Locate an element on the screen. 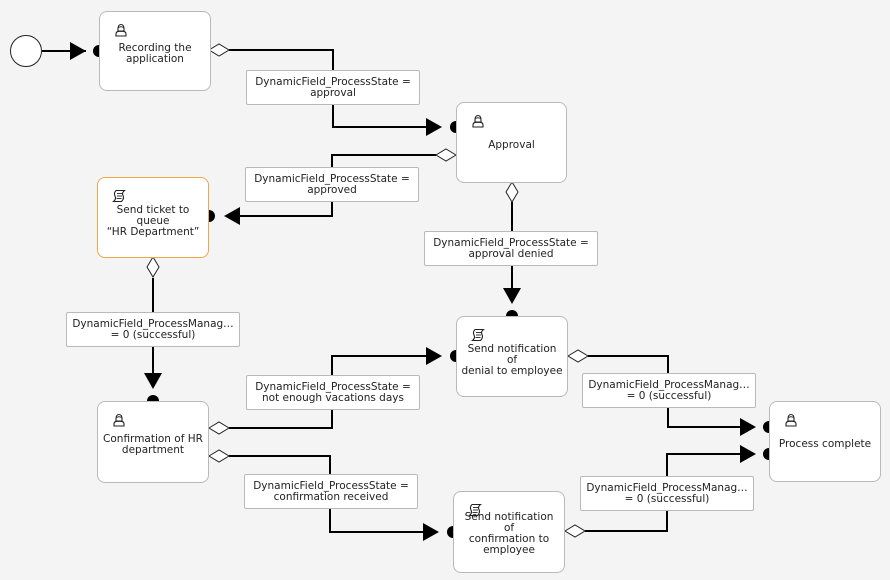 The width and height of the screenshot is (890, 580). activity-approval: Approval is located at coordinates (511, 142).